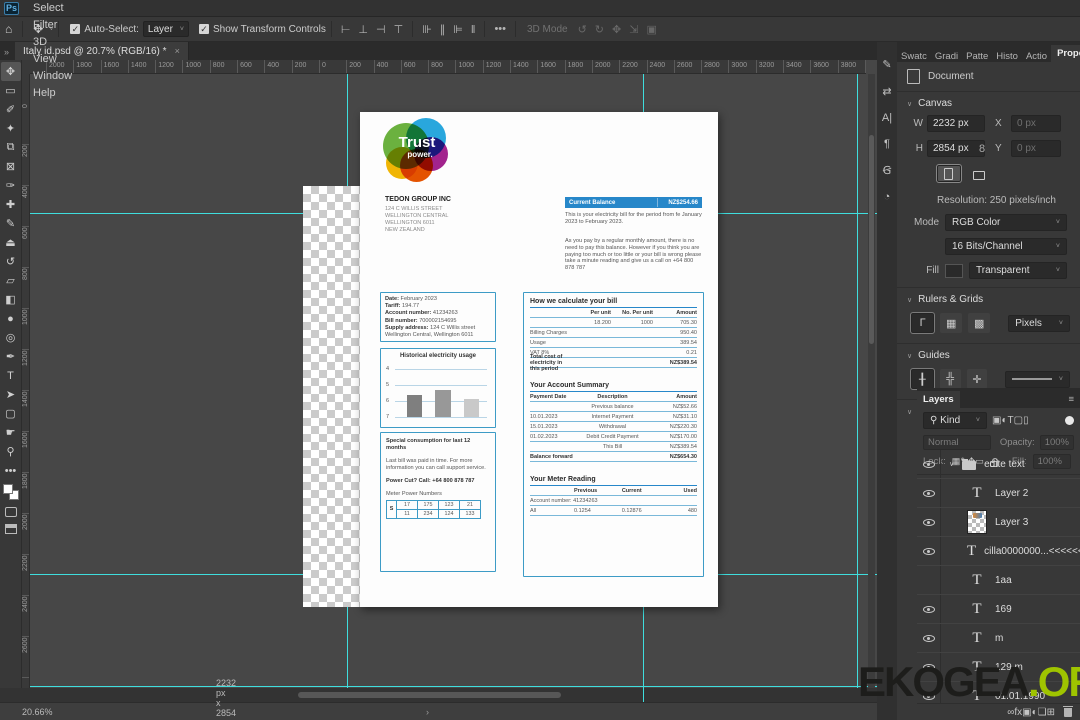 This screenshot has height=720, width=1080. What do you see at coordinates (1006, 222) in the screenshot?
I see `color-mode-dropdown: RGB Color ˅` at bounding box center [1006, 222].